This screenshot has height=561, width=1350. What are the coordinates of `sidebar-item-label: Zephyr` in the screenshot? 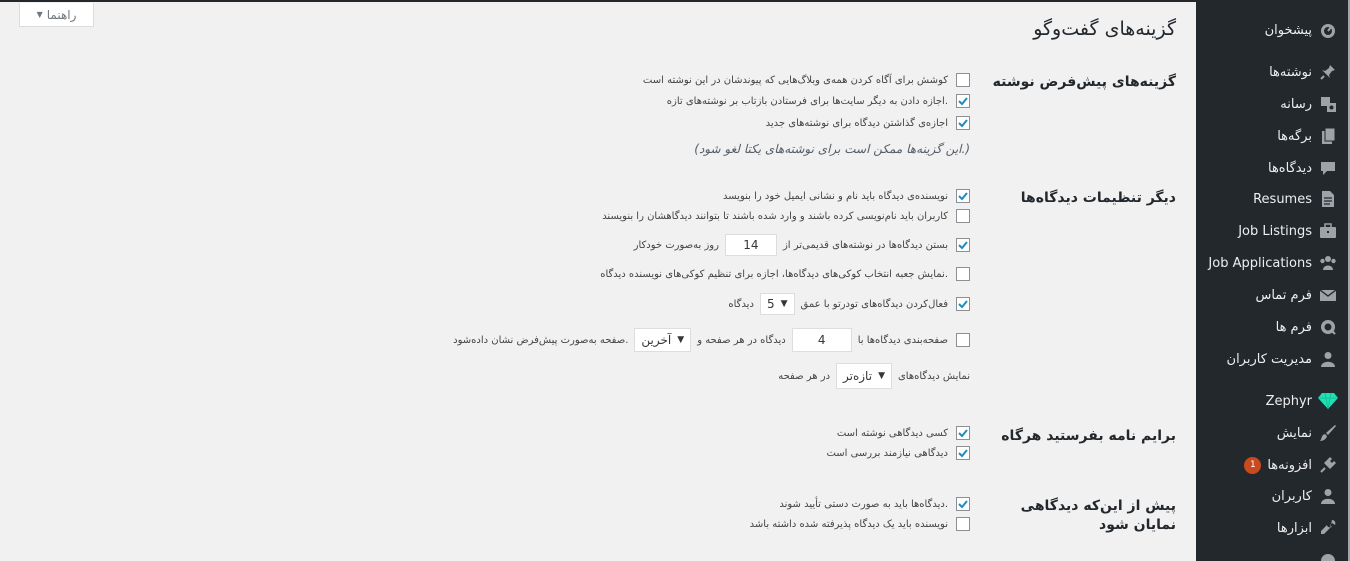 It's located at (1288, 401).